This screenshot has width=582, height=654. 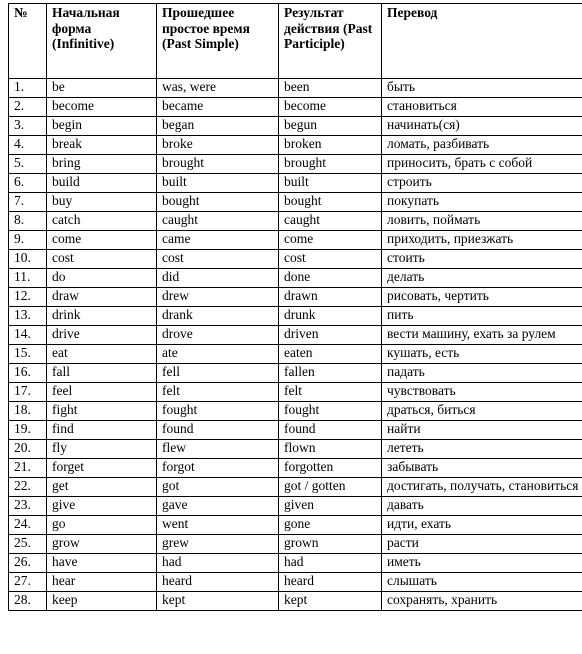 What do you see at coordinates (481, 107) in the screenshot?
I see `cell-translation: становиться` at bounding box center [481, 107].